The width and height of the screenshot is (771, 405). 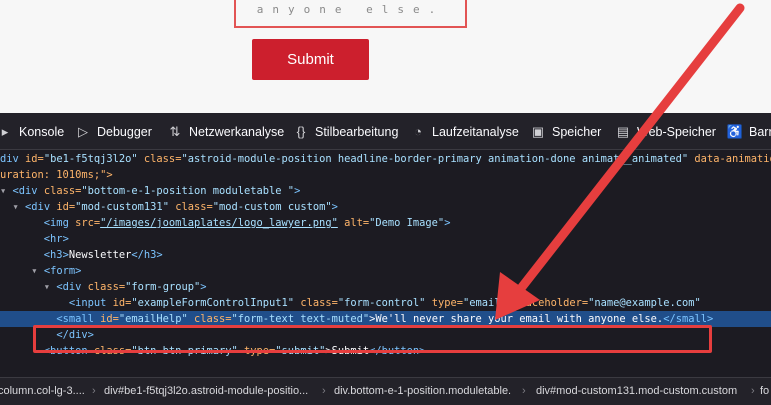 What do you see at coordinates (100, 255) in the screenshot?
I see `node-text: Newsletter` at bounding box center [100, 255].